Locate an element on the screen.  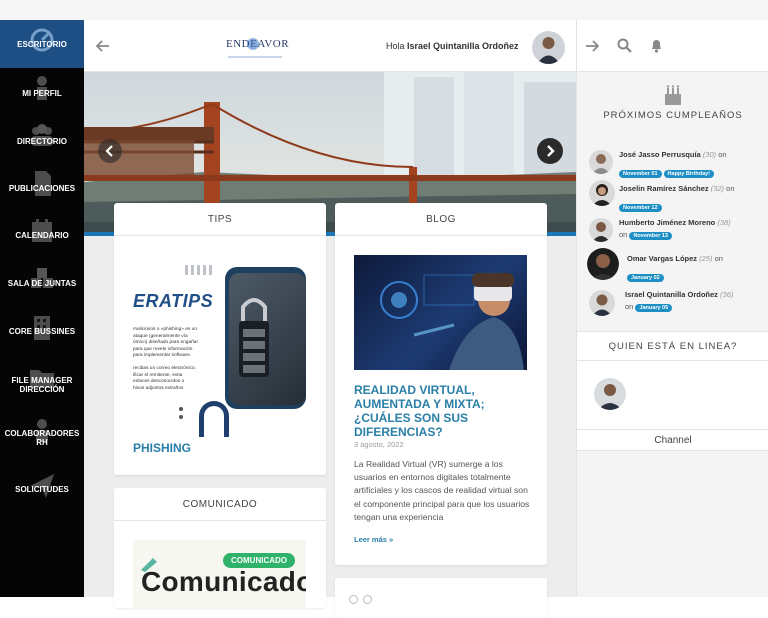
sidebar-item-sala-de-juntas: SALA DE JUNTAS is located at coordinates (42, 285).